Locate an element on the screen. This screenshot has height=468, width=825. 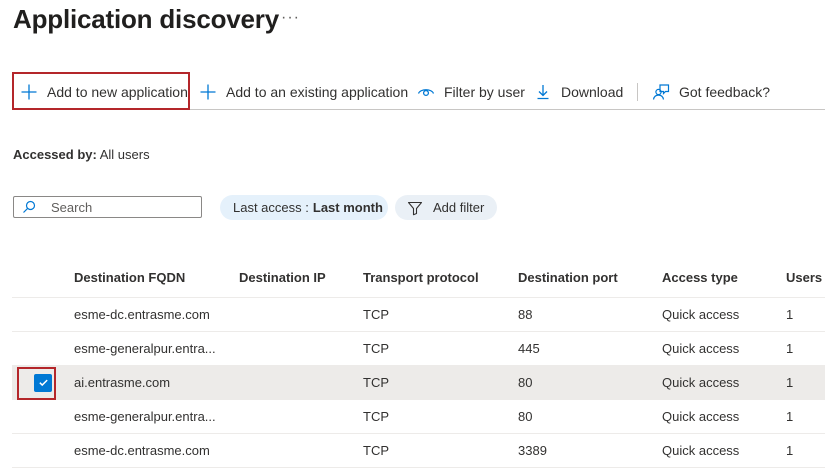
download-button: Download is located at coordinates (578, 92).